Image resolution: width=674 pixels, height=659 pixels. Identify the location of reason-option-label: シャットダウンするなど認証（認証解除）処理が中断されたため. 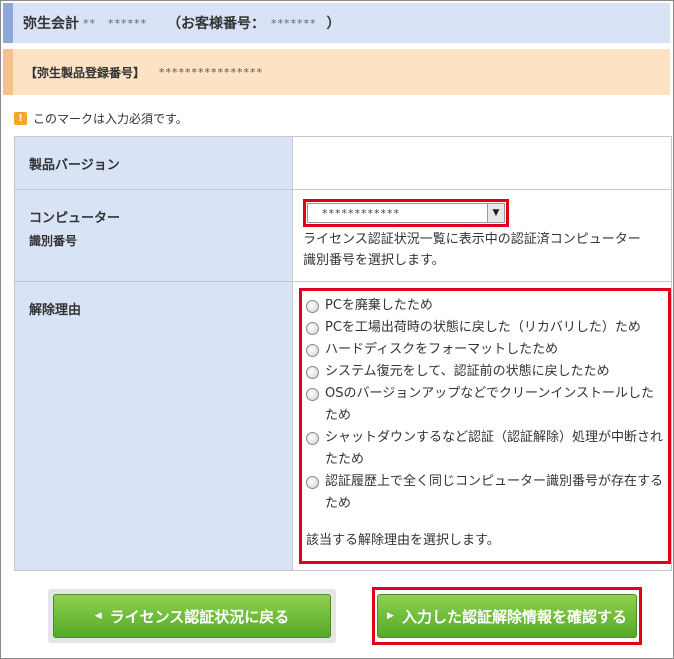
(494, 448).